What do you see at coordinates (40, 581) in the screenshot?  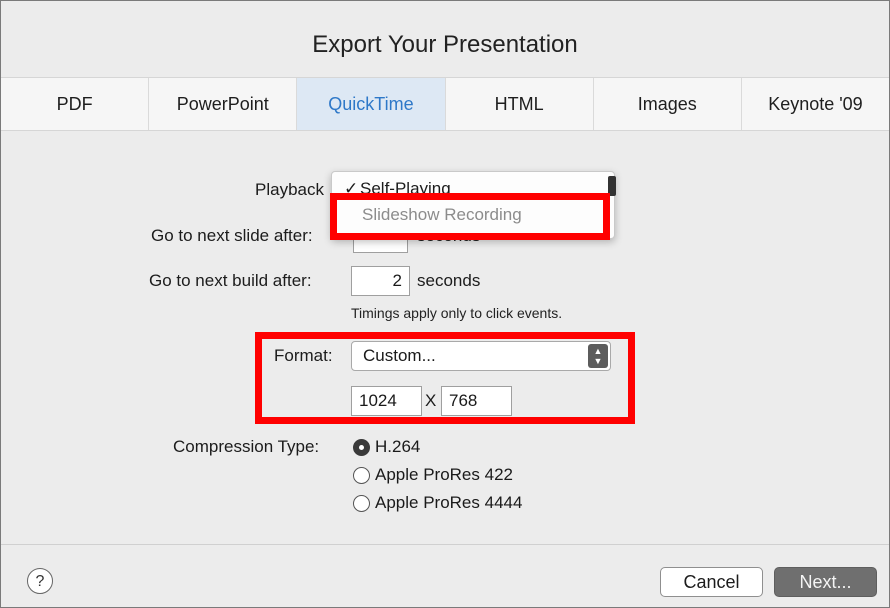 I see `help-button: ?` at bounding box center [40, 581].